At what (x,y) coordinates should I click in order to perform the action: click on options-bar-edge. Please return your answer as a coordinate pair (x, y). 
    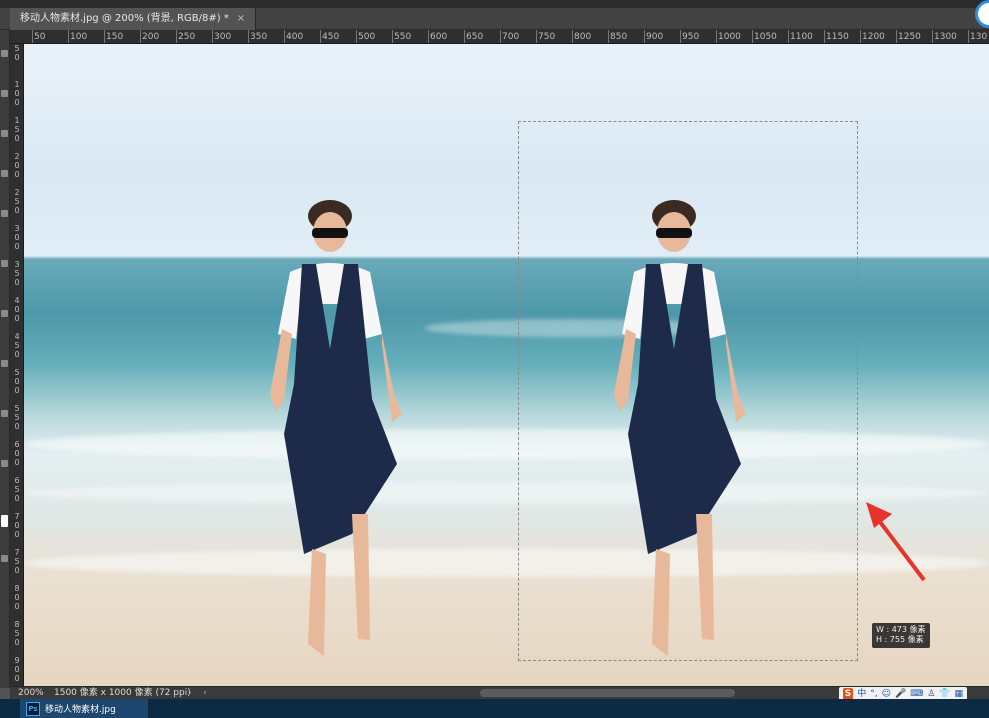
    Looking at the image, I should click on (494, 4).